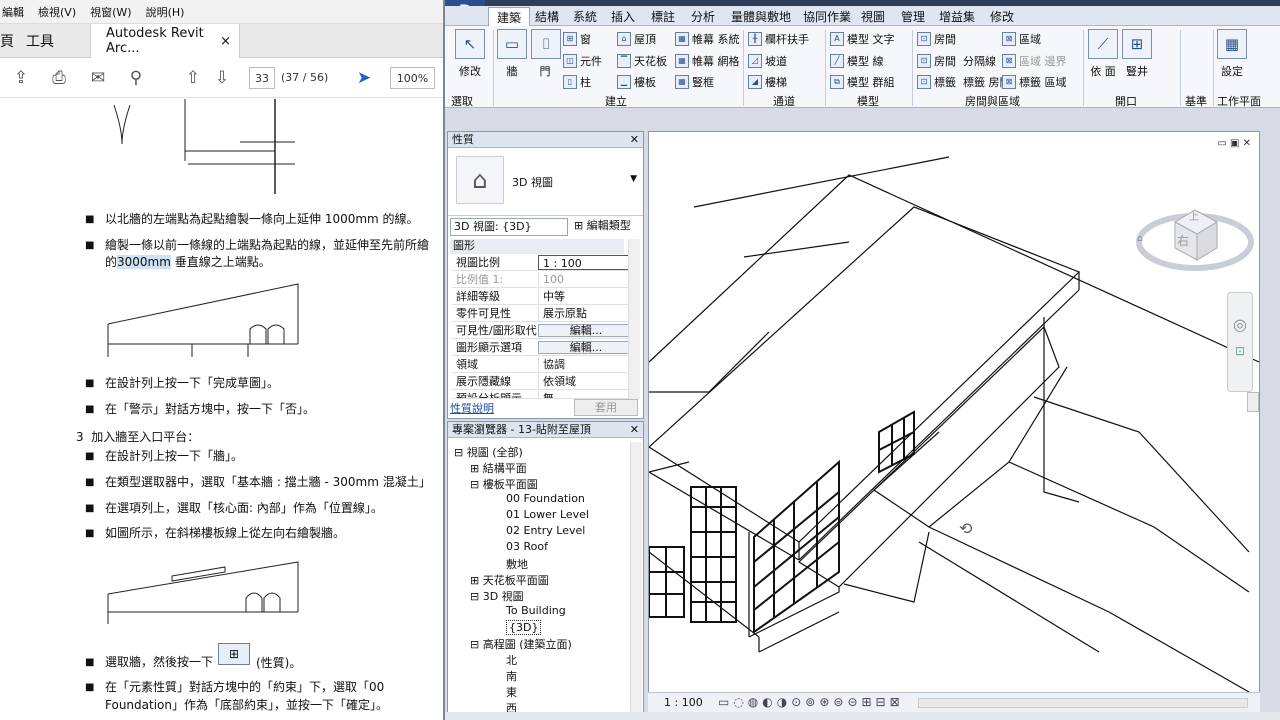 This screenshot has width=1280, height=720. What do you see at coordinates (636, 578) in the screenshot?
I see `browser-scrollbar` at bounding box center [636, 578].